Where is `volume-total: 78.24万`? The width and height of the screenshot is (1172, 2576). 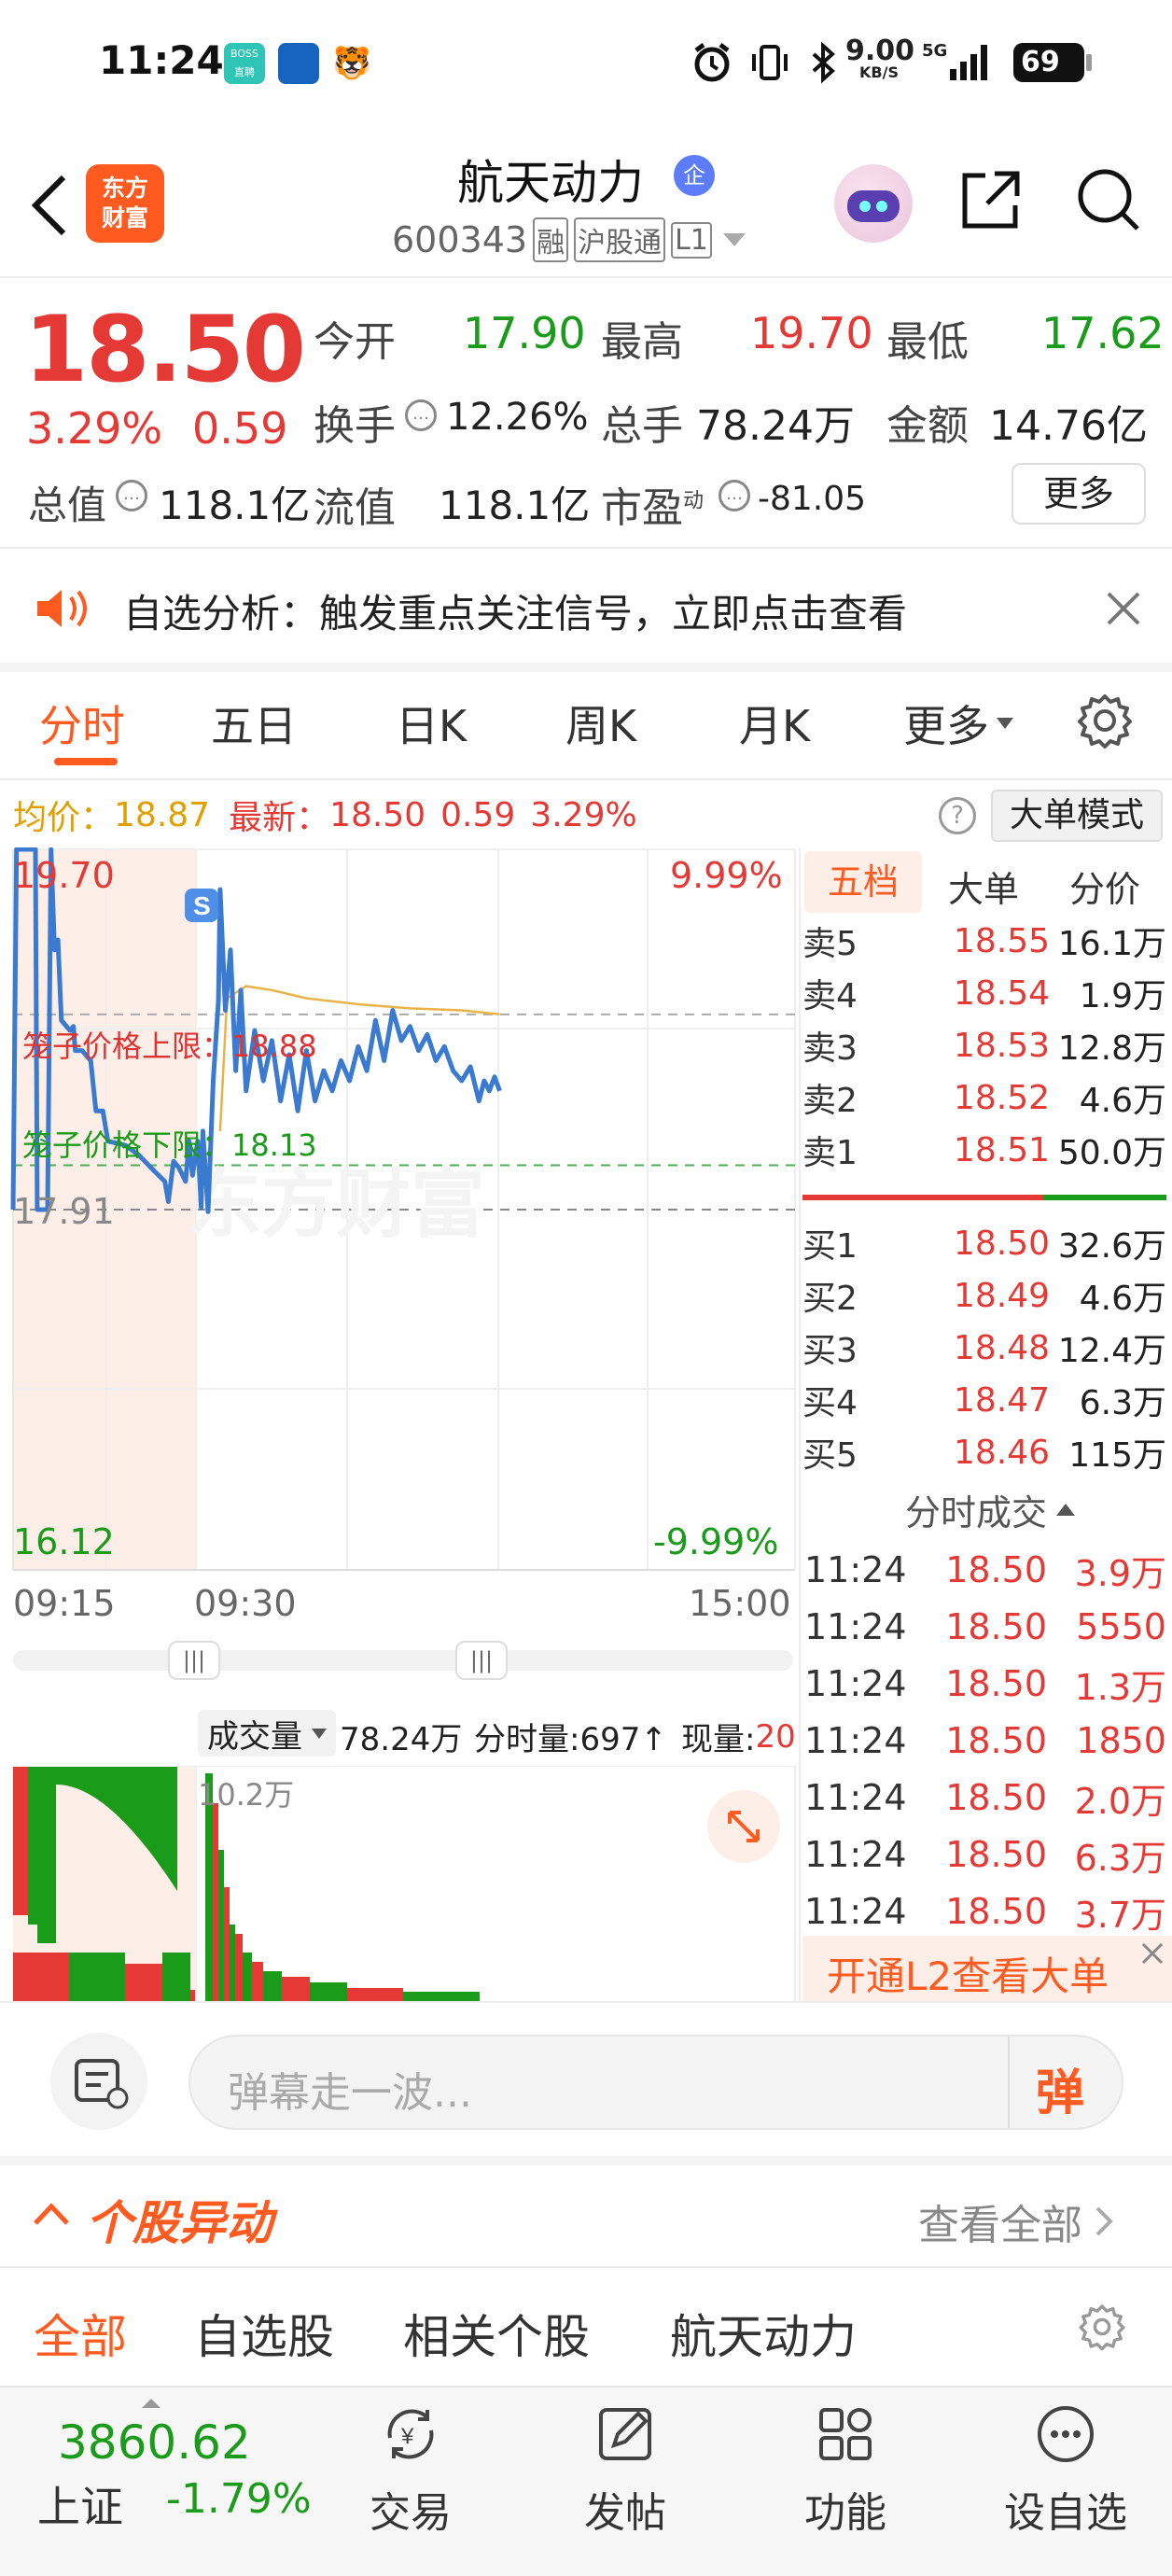
volume-total: 78.24万 is located at coordinates (401, 1739).